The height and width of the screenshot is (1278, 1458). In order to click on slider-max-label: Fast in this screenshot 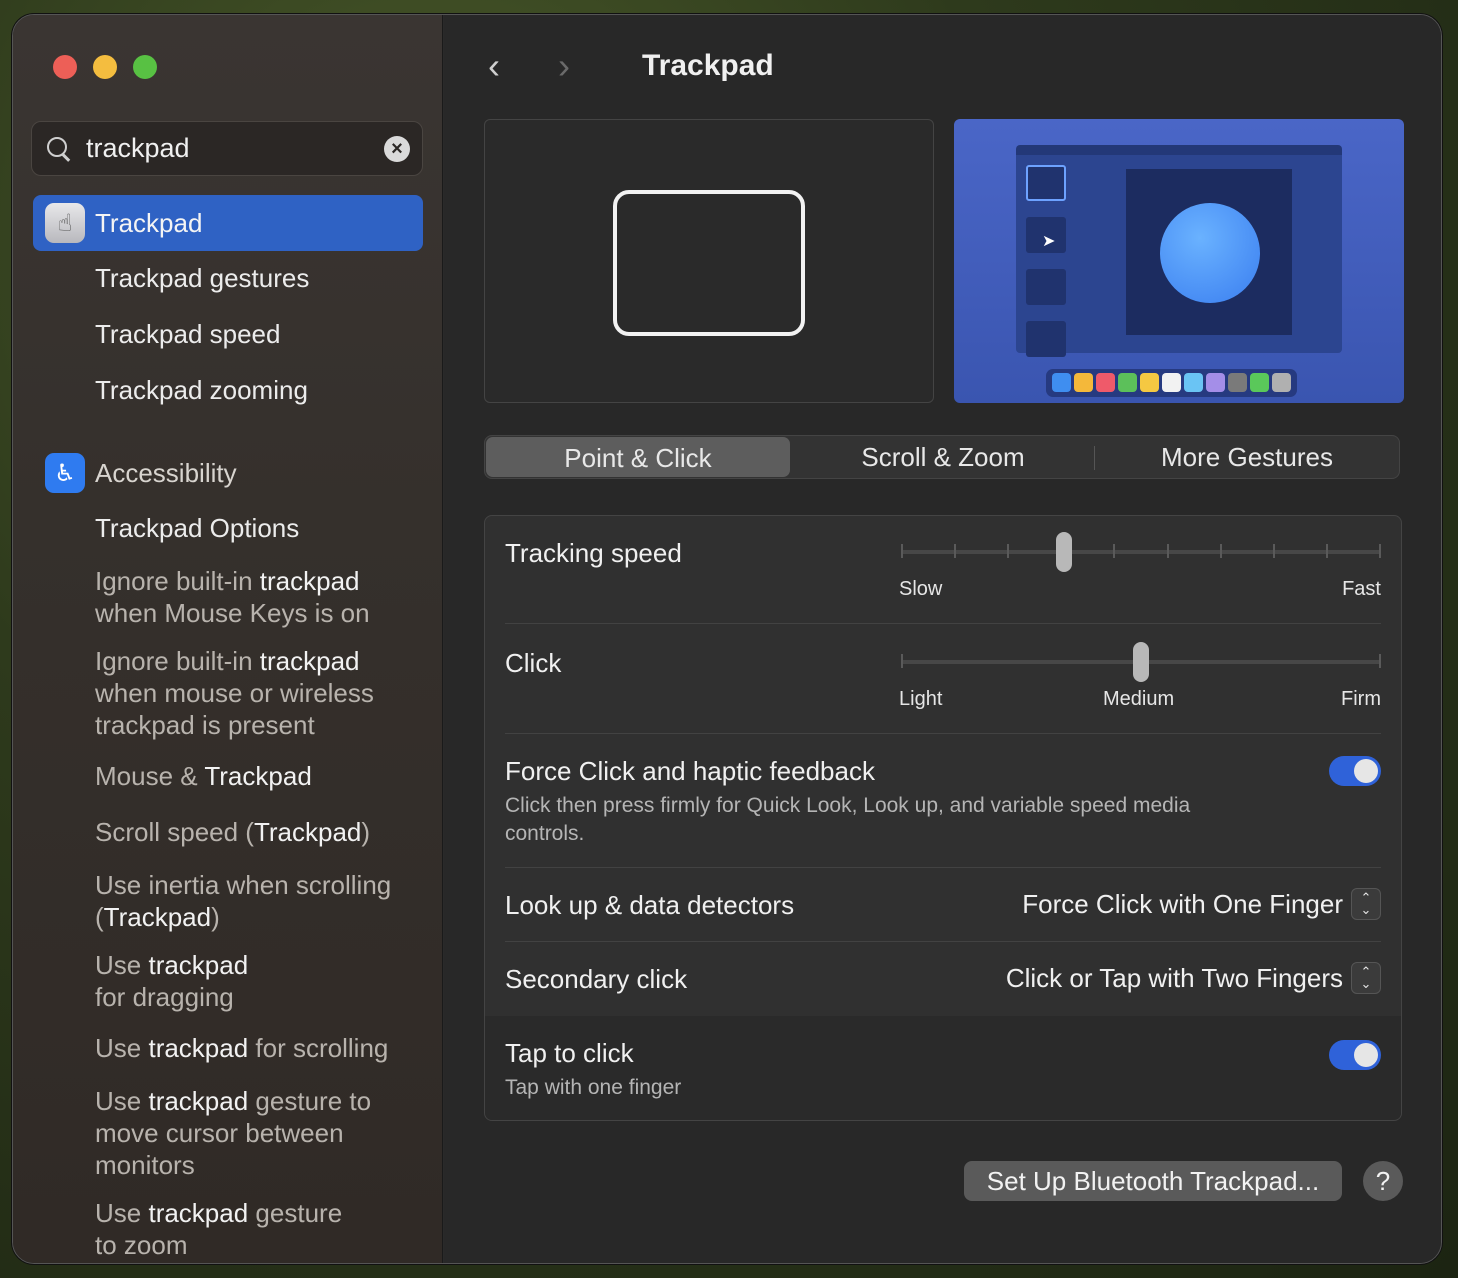, I will do `click(1361, 589)`.